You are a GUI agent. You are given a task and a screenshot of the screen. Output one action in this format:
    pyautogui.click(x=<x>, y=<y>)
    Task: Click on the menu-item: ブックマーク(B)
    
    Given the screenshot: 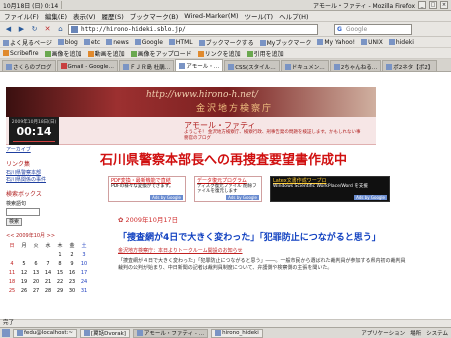 What is the action you would take?
    pyautogui.click(x=154, y=16)
    